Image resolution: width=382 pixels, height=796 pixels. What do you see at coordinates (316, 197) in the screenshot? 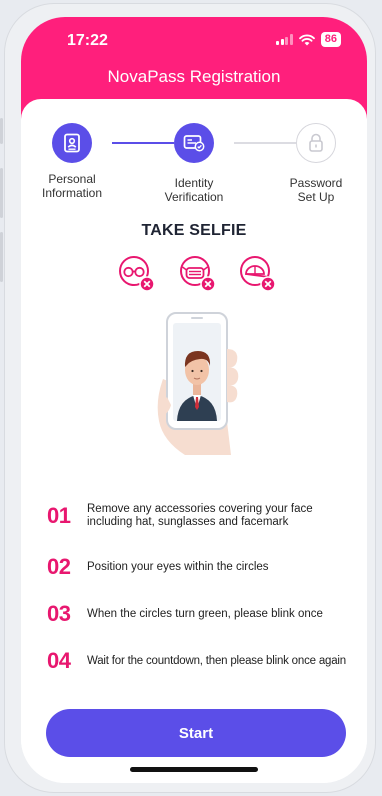
I see `step-label-line: Set Up` at bounding box center [316, 197].